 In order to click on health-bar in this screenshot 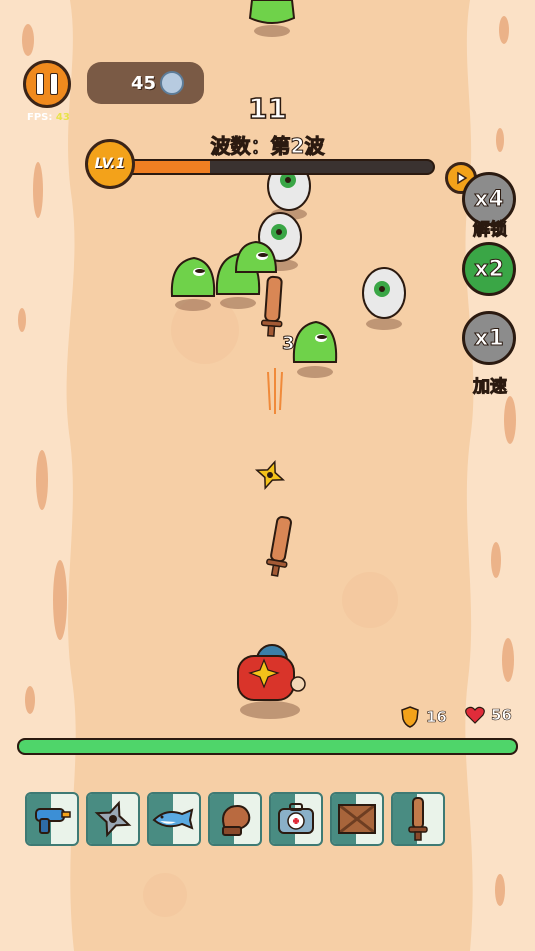, I will do `click(267, 746)`.